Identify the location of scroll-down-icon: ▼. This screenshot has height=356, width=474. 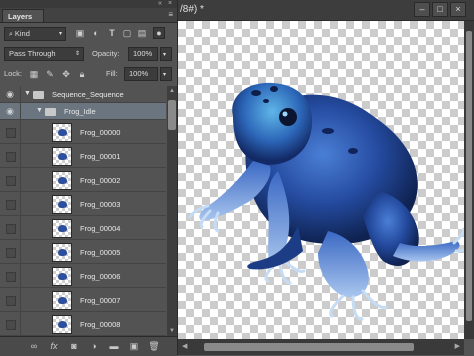
(172, 331).